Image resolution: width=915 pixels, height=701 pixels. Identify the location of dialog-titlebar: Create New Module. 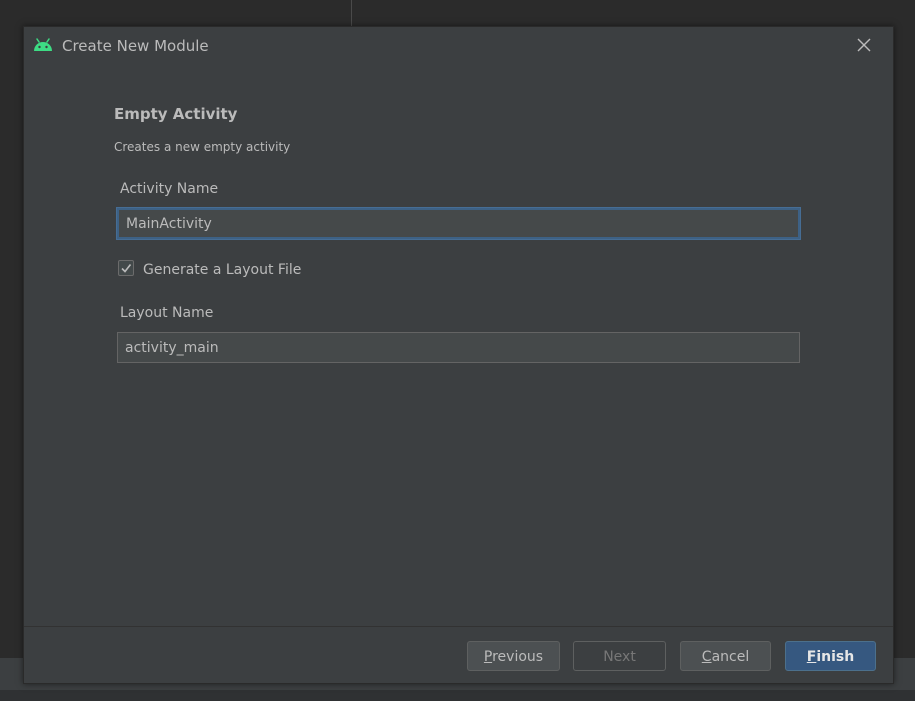
(458, 46).